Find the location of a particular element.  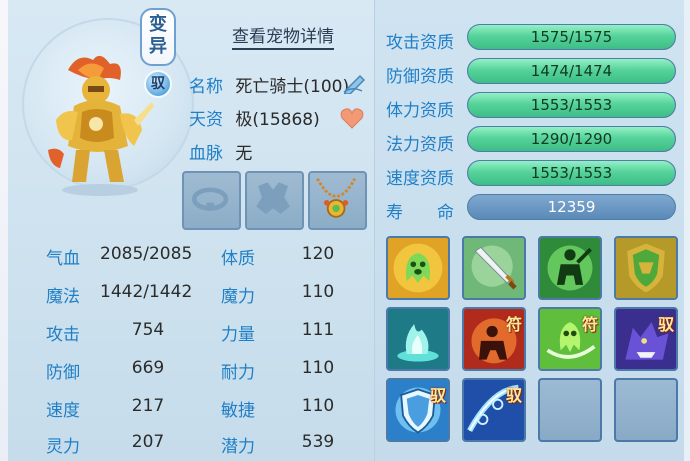

skill-10-badge: 驭 is located at coordinates (513, 395).